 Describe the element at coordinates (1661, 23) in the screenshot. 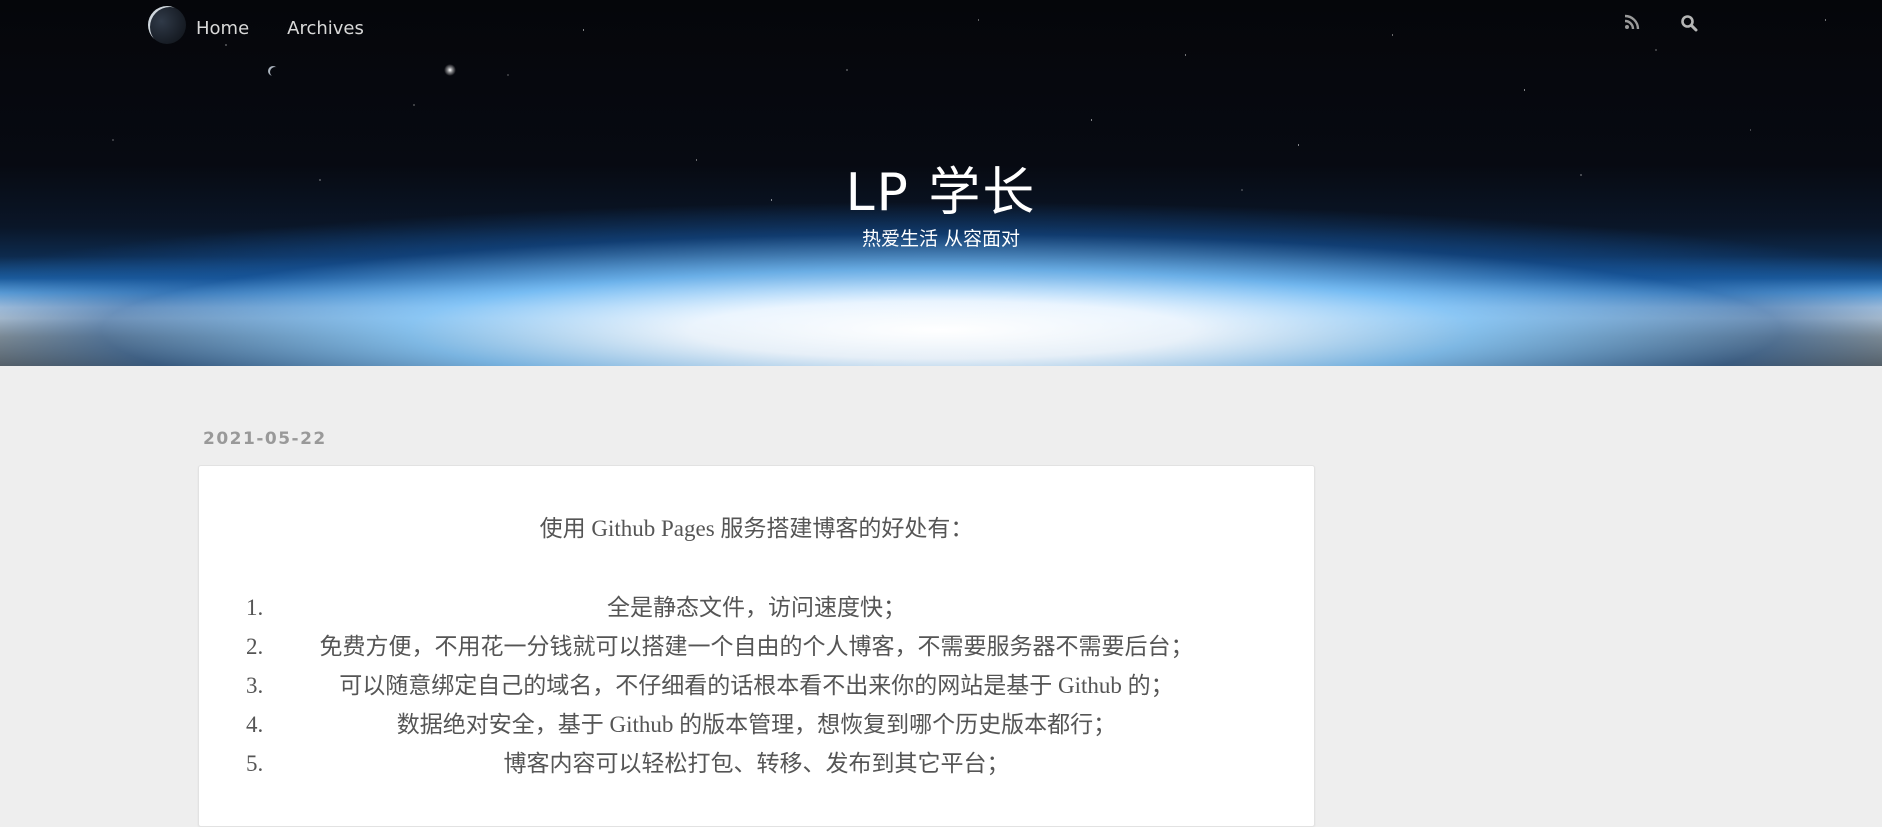

I see `nav-icons` at that location.